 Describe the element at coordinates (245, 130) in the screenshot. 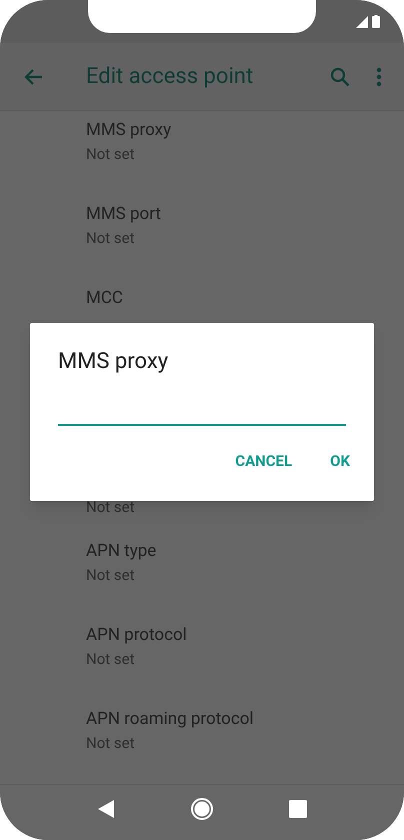

I see `setting-title: MMS proxy` at that location.